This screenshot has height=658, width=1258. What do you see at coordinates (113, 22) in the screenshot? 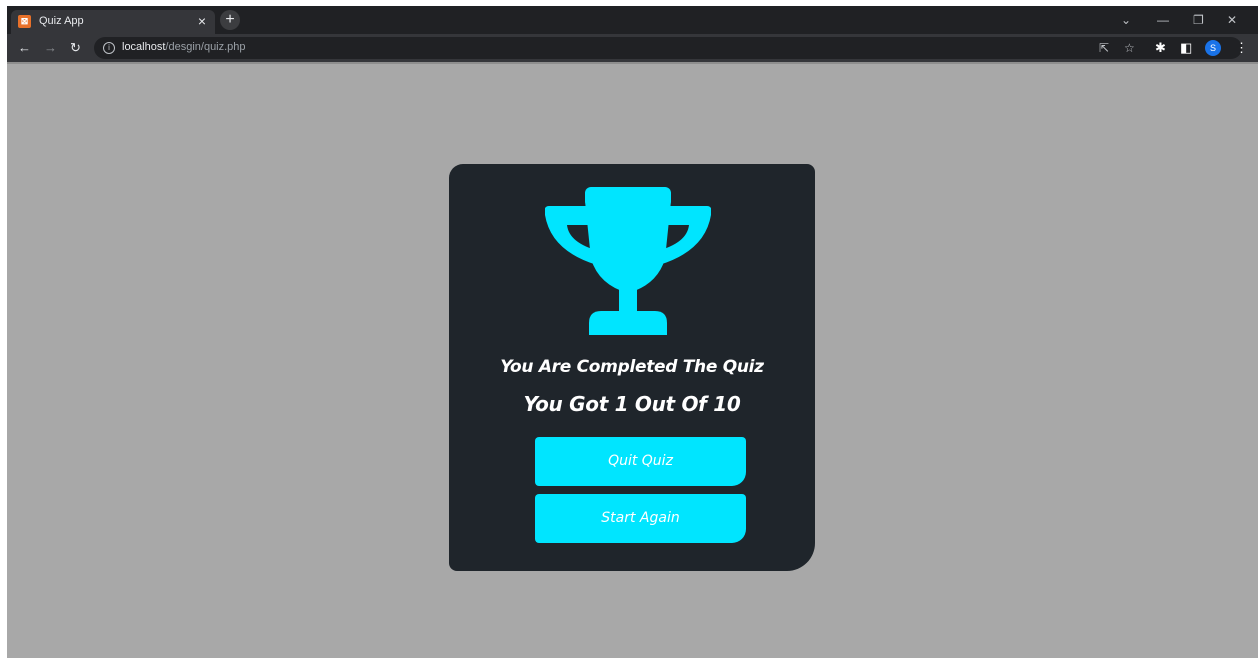
I see `tab-quiz-app: ⊠ Quiz App ×` at bounding box center [113, 22].